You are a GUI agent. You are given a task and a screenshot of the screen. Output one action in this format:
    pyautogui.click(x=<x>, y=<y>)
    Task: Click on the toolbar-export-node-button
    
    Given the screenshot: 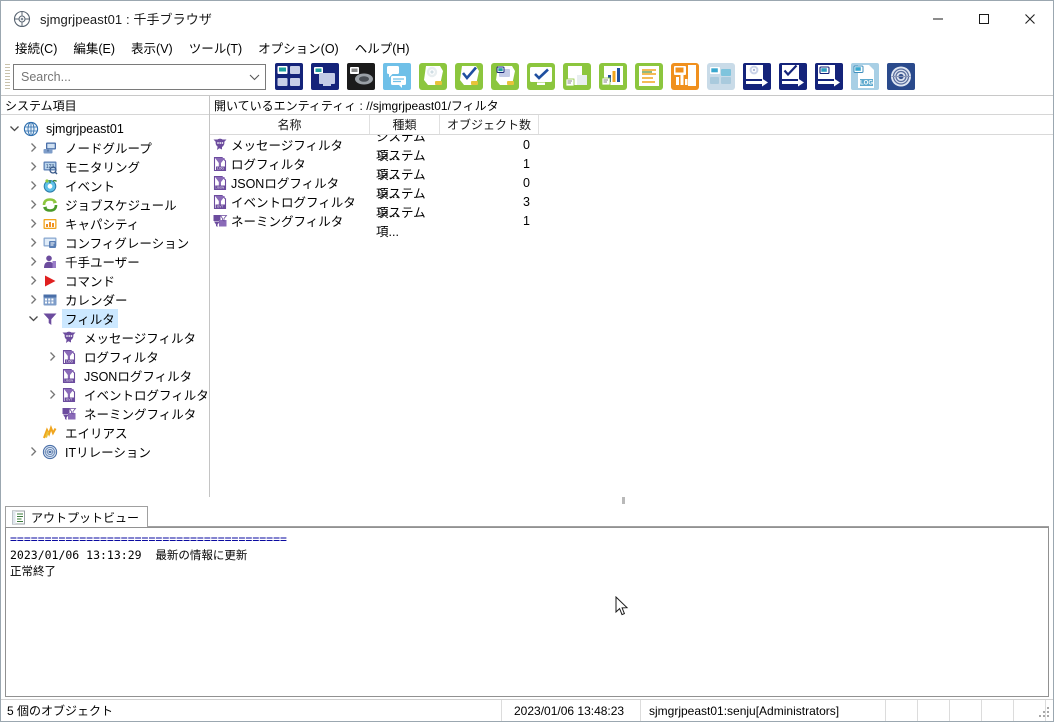 What is the action you would take?
    pyautogui.click(x=828, y=77)
    